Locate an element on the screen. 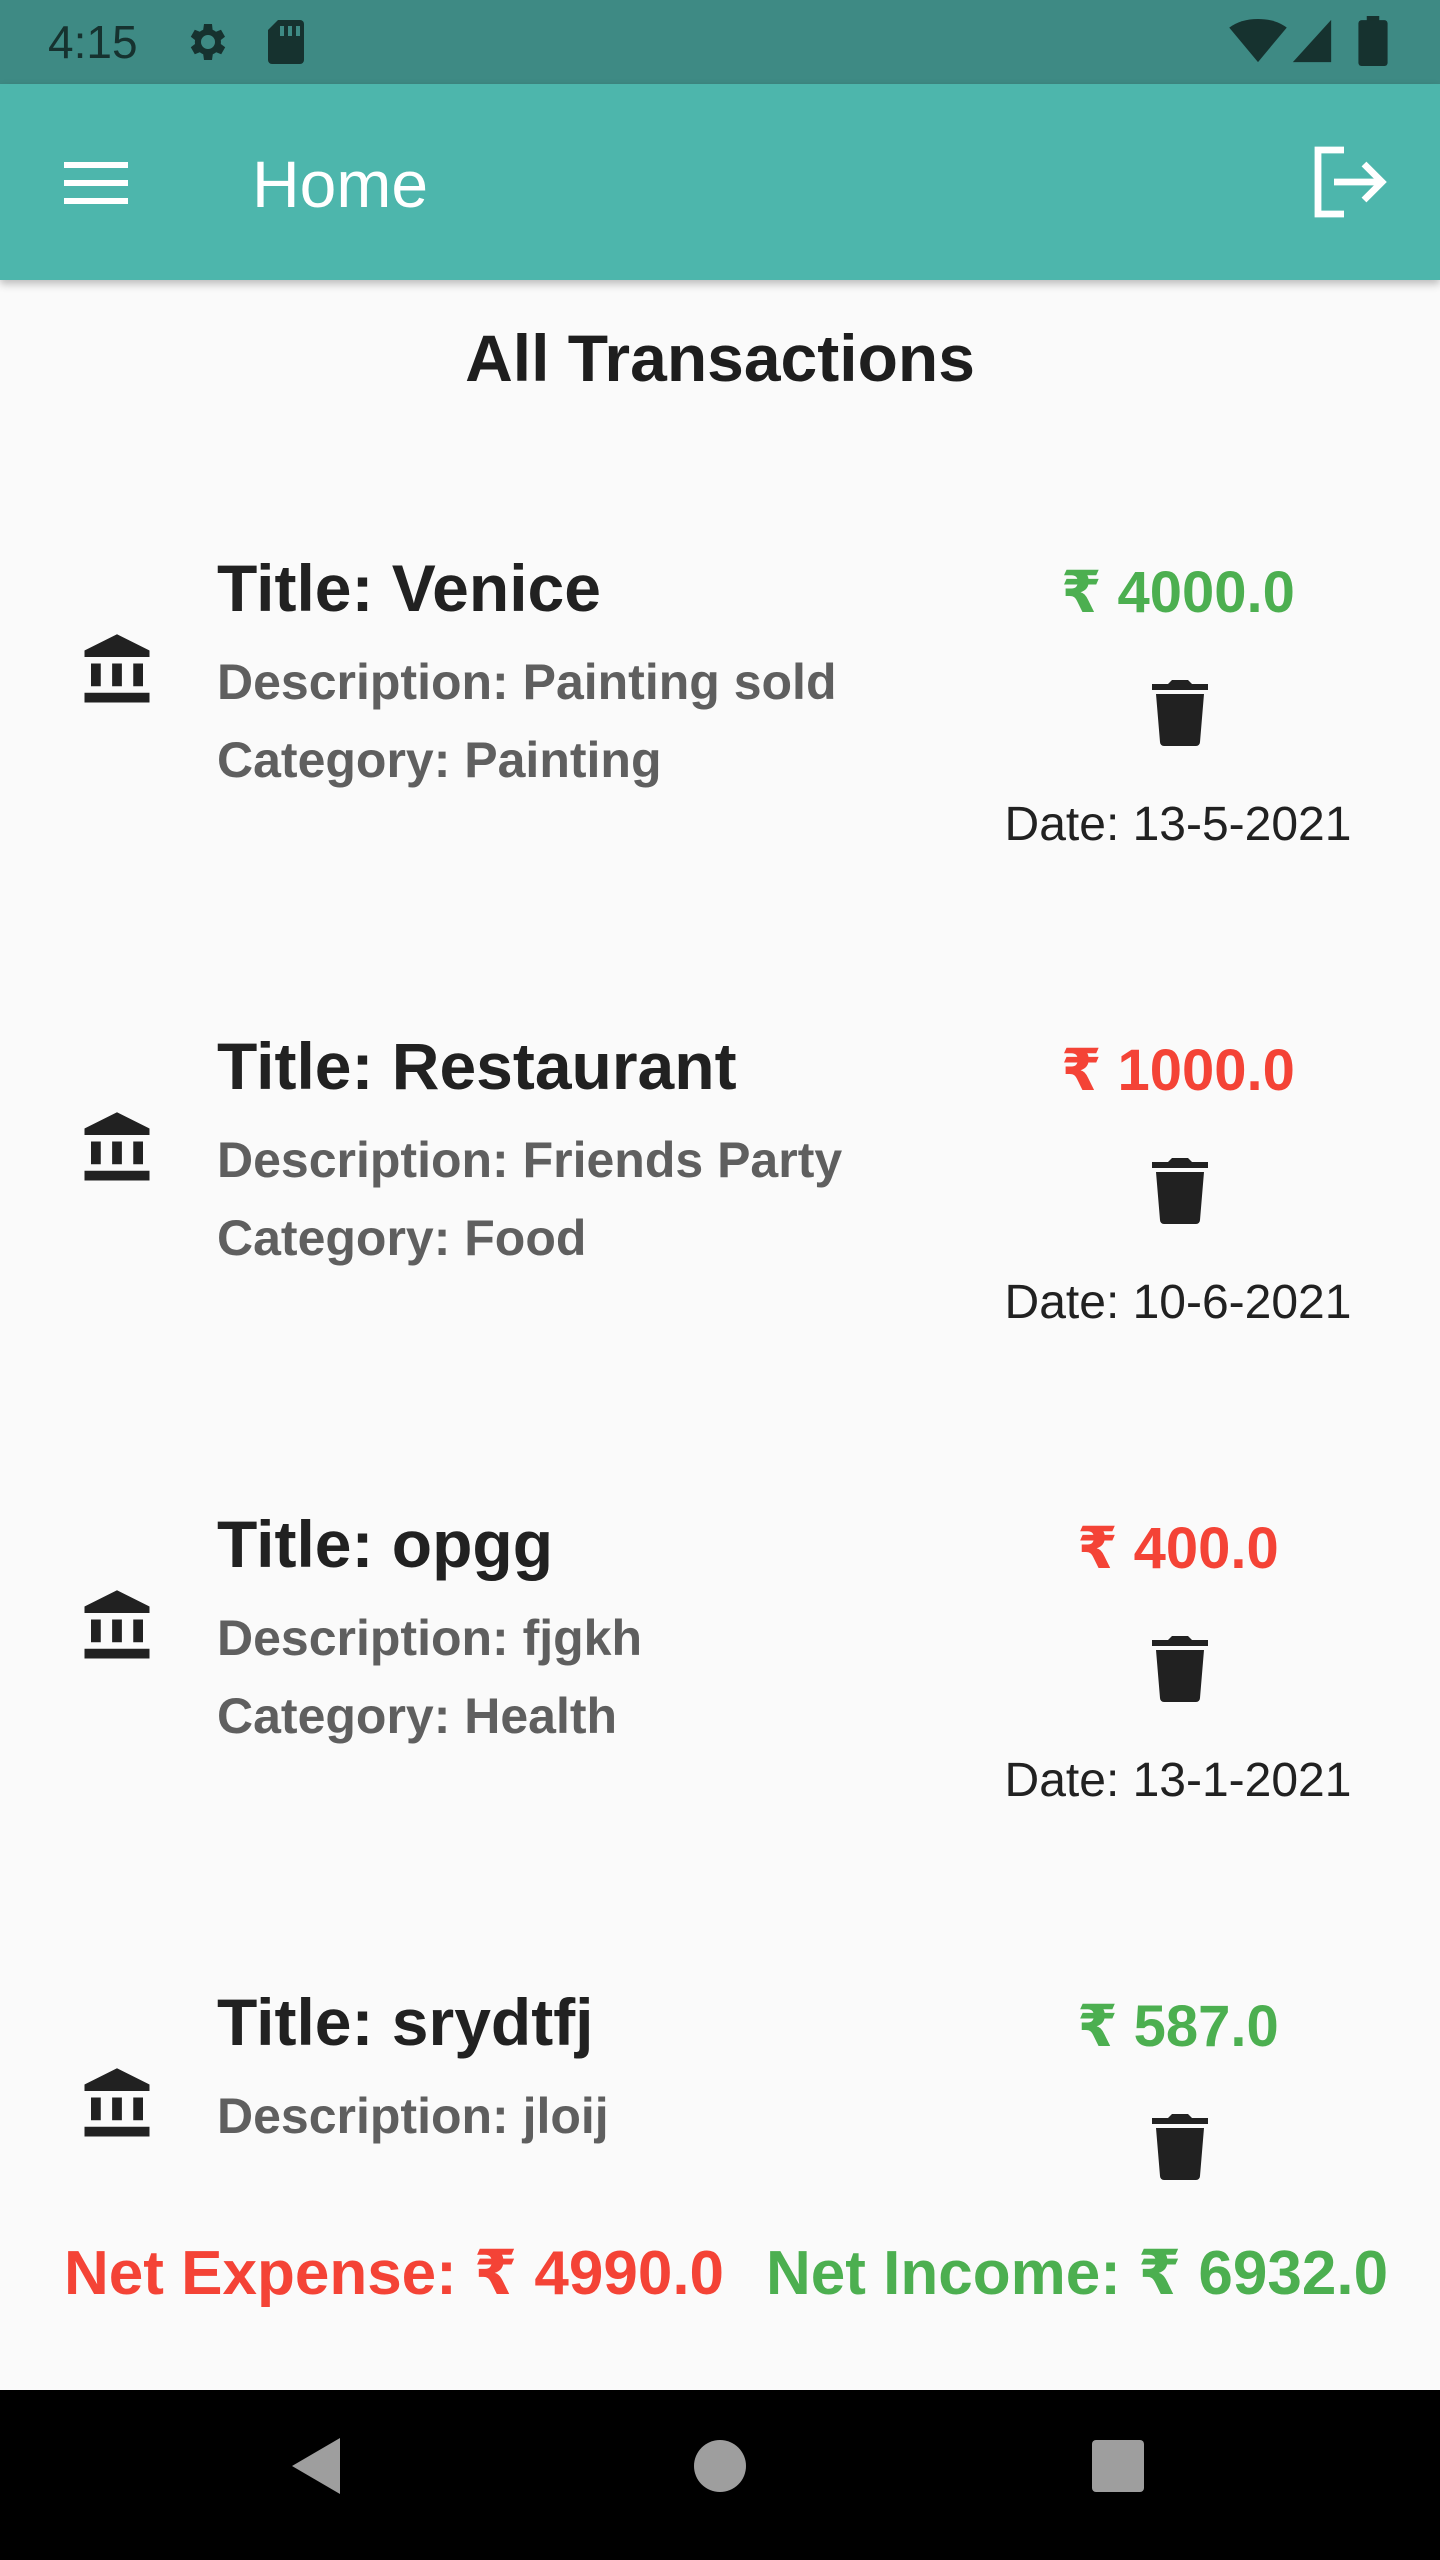 The height and width of the screenshot is (2560, 1440). transaction-title: Title: Venice is located at coordinates (409, 588).